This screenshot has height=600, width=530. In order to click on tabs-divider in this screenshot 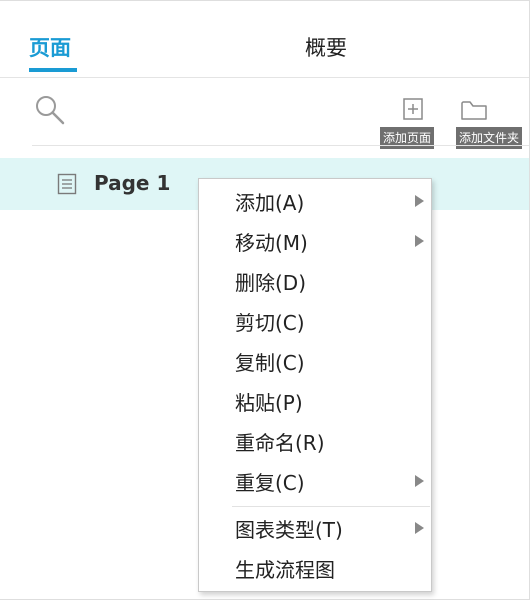, I will do `click(264, 77)`.